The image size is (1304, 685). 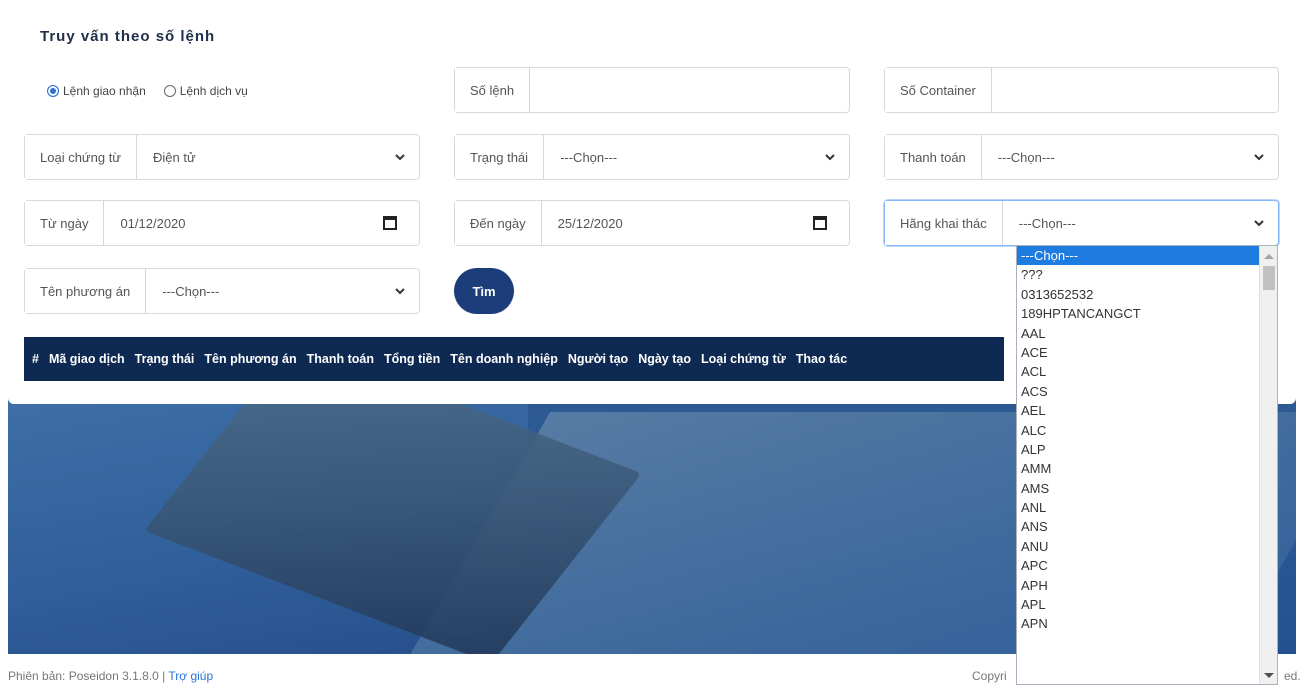 I want to click on ten-phuong-an-group: Tên phương án ---Chọn---, so click(x=222, y=291).